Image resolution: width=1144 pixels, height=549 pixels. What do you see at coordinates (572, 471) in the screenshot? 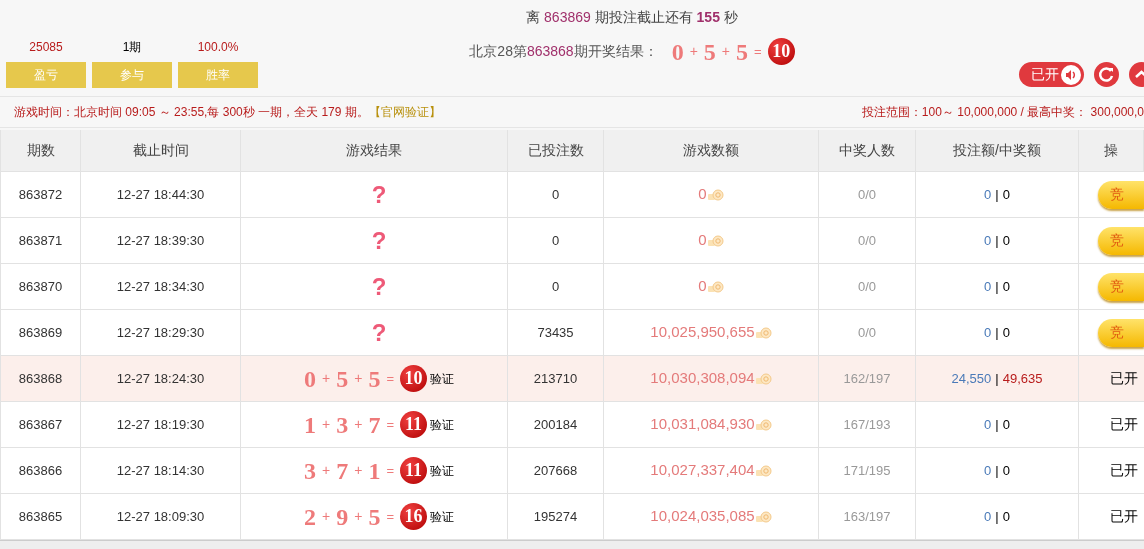
I see `table-row: 863866 12-27 18:14:30 3 + 7 + 1 = 11 验证 207668 10,027,337,404 171/195 0 | 0 已开` at bounding box center [572, 471].